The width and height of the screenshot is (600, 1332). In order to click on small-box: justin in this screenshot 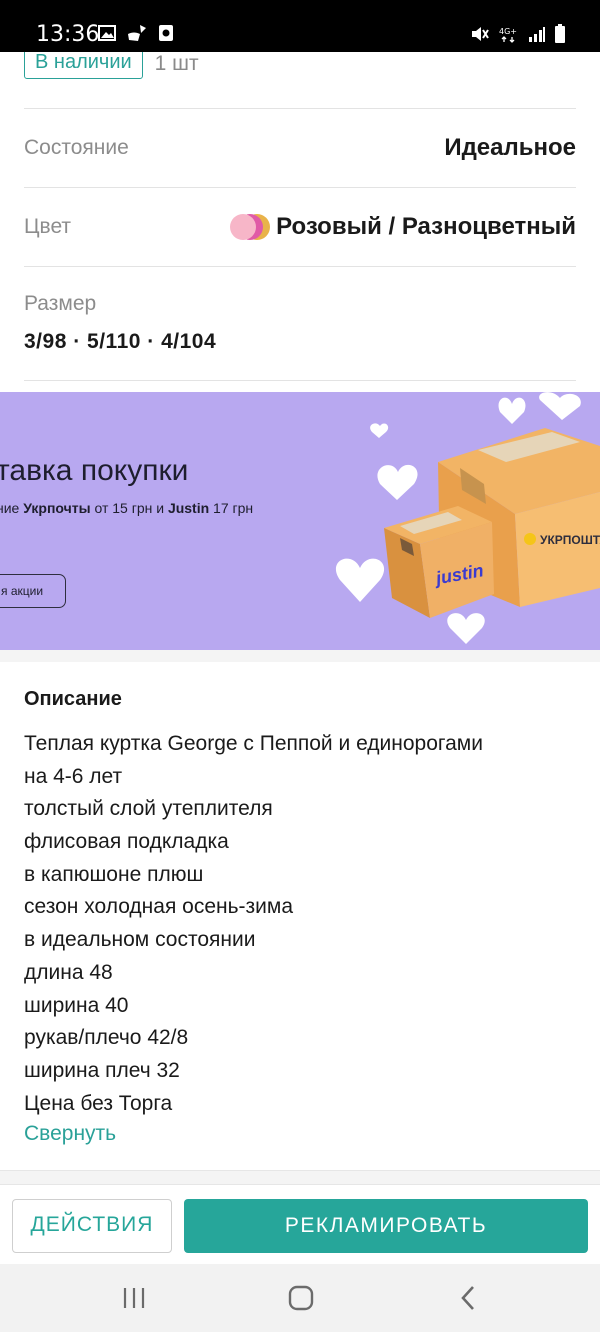, I will do `click(439, 562)`.